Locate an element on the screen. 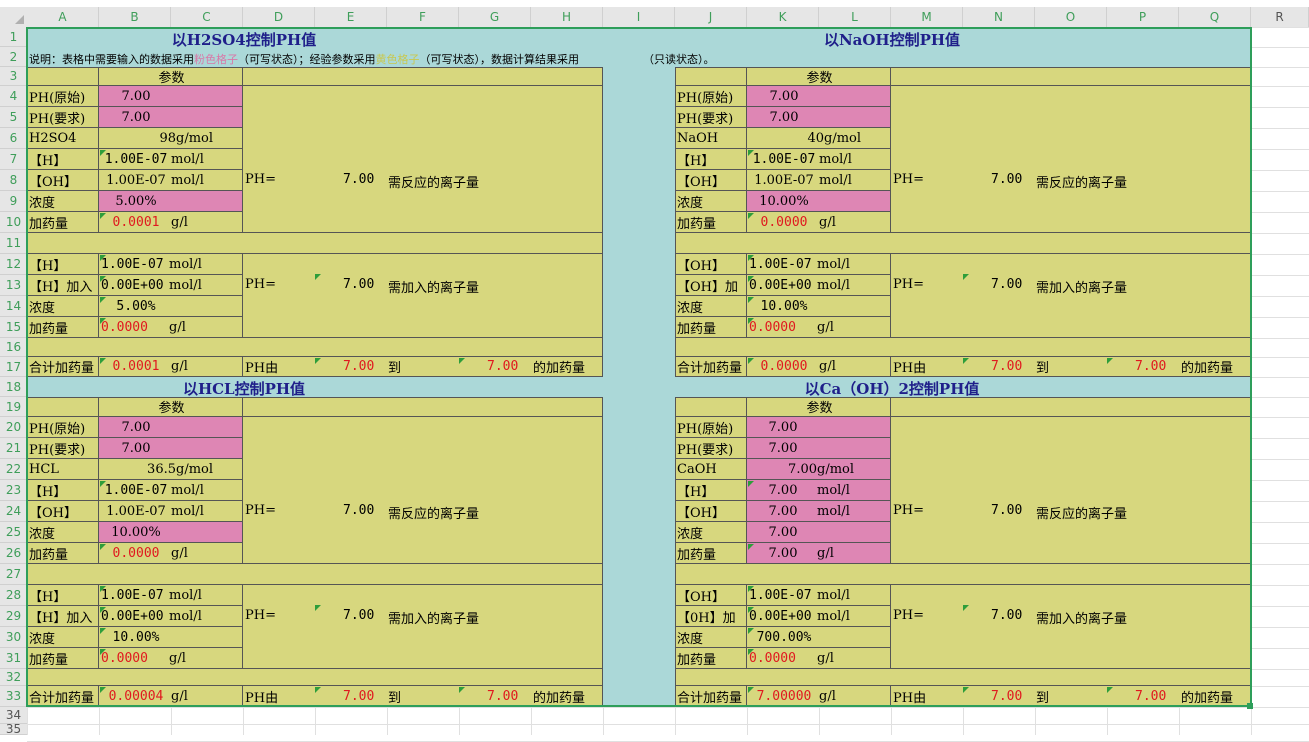 The height and width of the screenshot is (742, 1309). row-header-18: 18 is located at coordinates (13, 387).